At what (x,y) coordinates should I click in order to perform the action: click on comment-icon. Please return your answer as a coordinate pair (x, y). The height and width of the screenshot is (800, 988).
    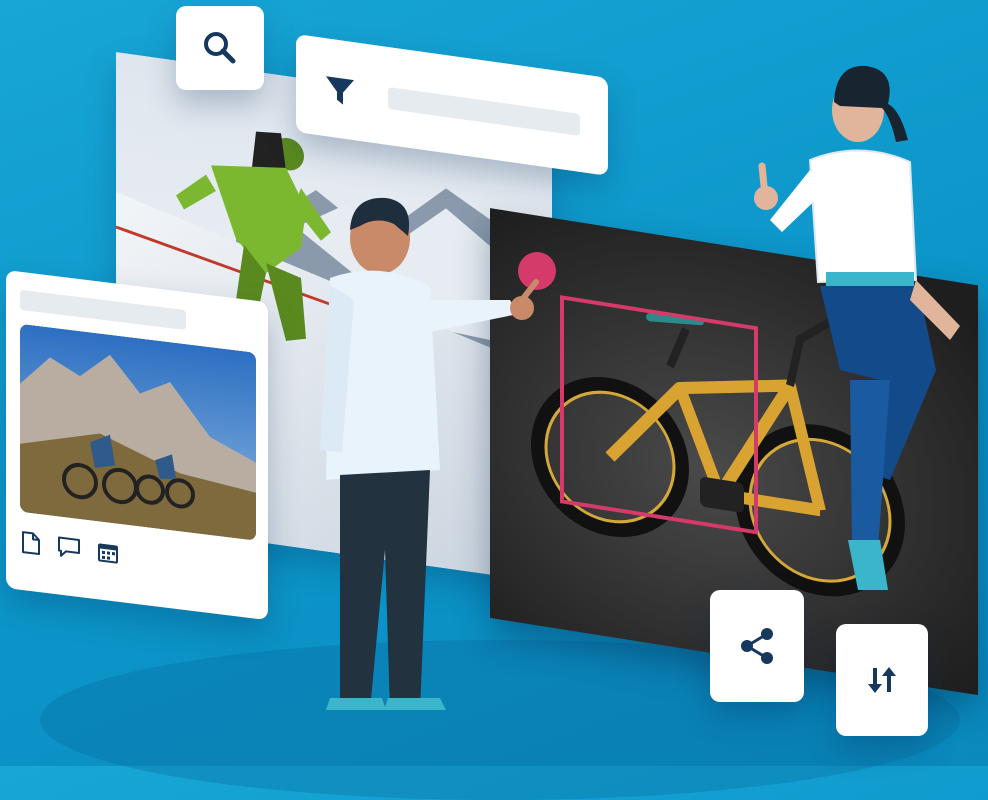
    Looking at the image, I should click on (69, 547).